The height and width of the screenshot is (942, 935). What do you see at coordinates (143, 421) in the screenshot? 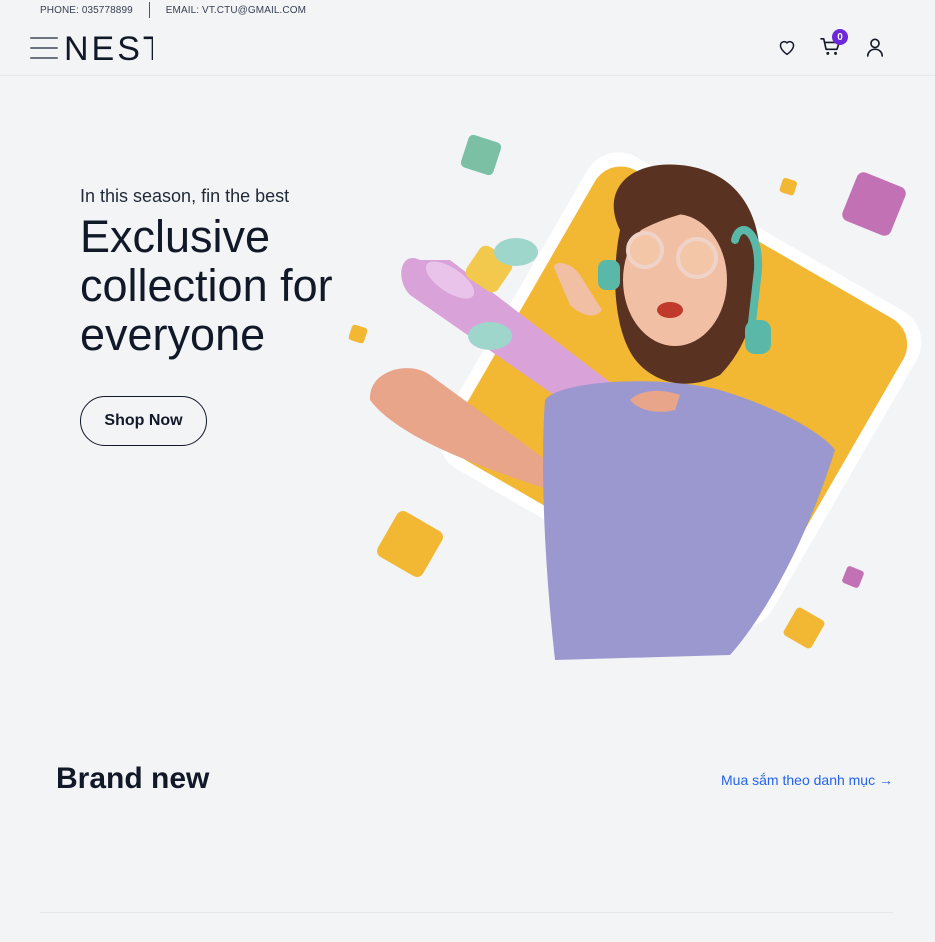
I see `shop-now-button: Shop Now` at bounding box center [143, 421].